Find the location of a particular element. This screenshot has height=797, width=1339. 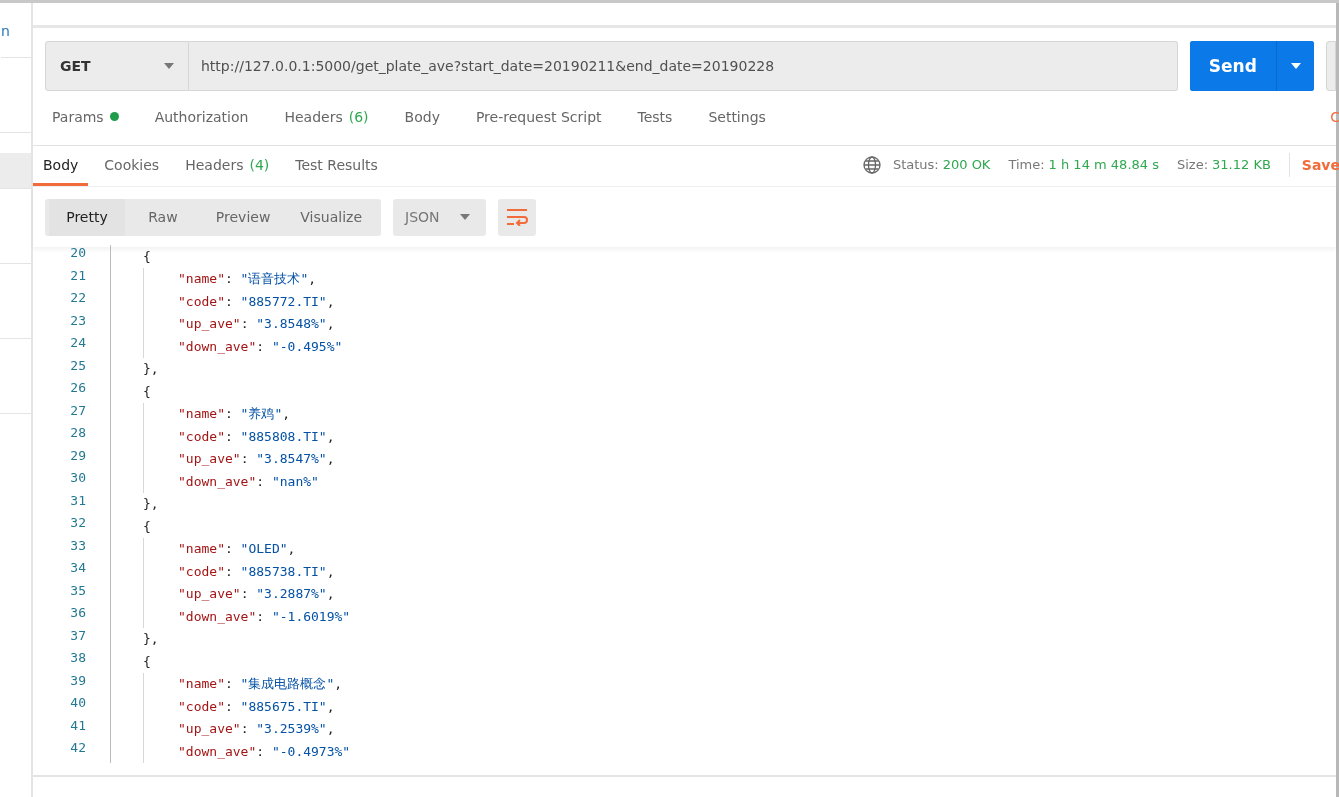

sidebar-item is located at coordinates (15, 171).